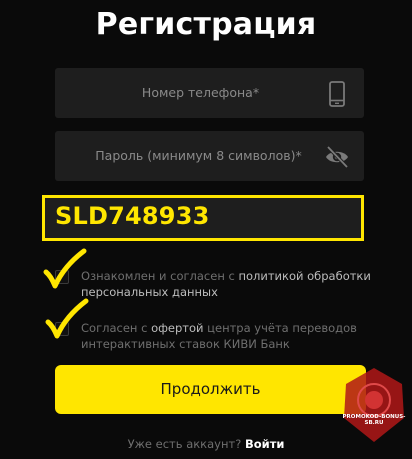 The image size is (412, 459). I want to click on consent-offer-label: Согласен с, so click(116, 328).